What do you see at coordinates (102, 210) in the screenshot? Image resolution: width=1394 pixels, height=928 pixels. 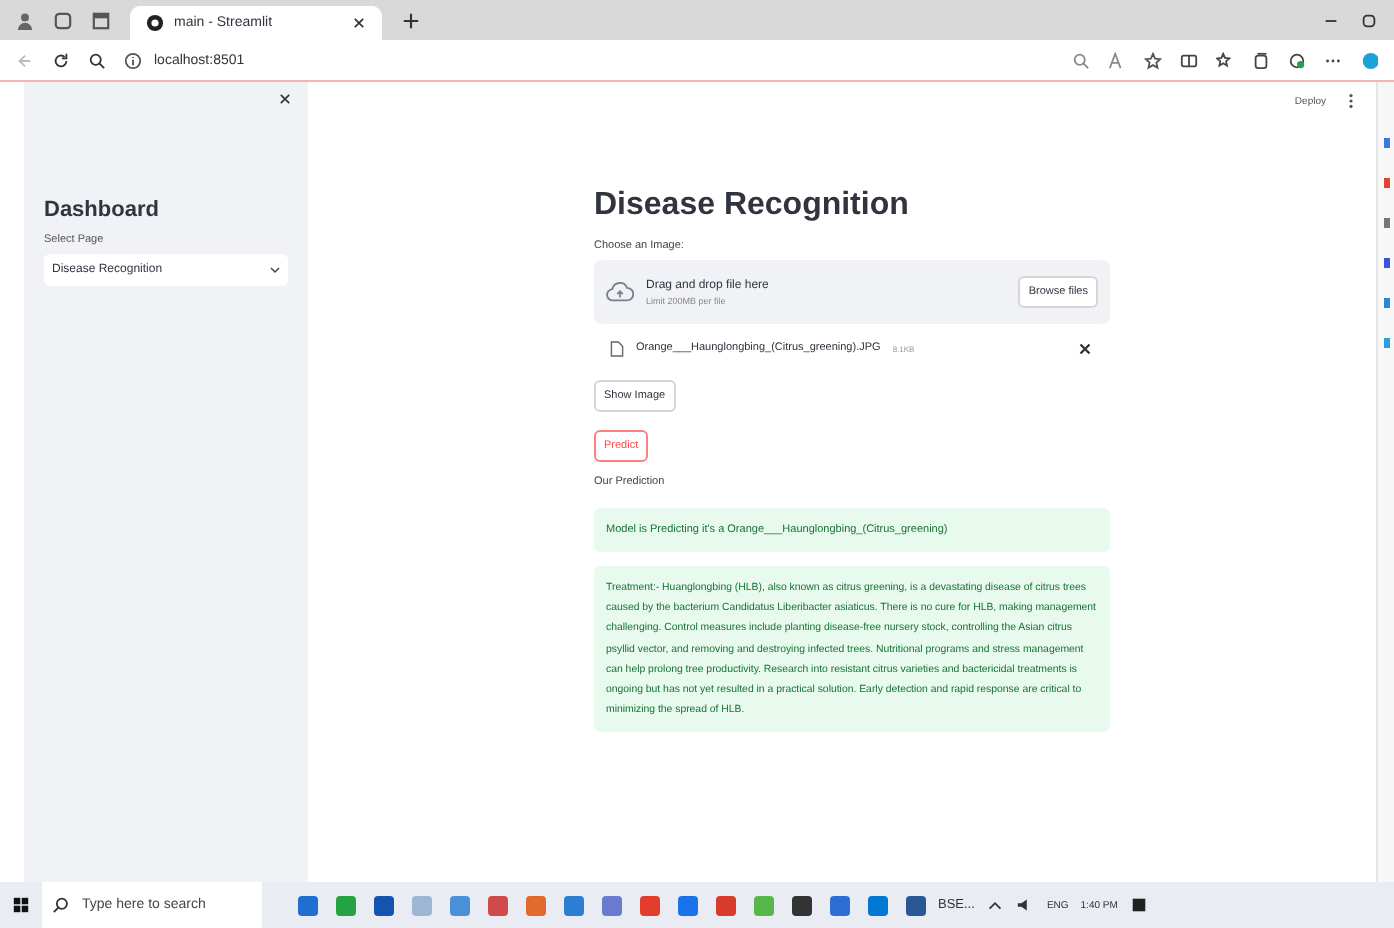 I see `sidebar-title: Dashboard` at bounding box center [102, 210].